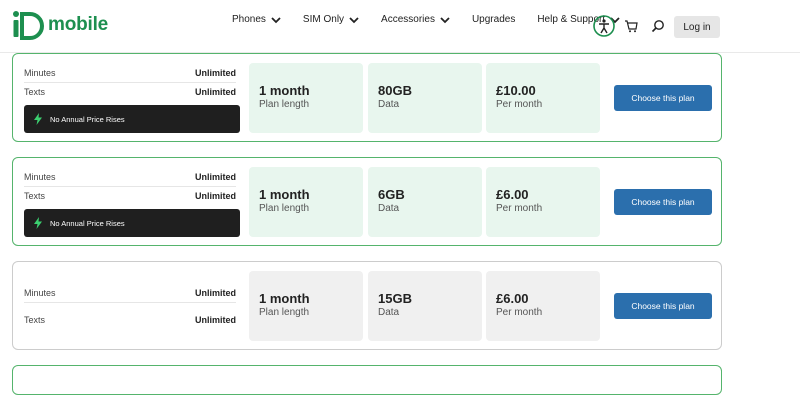 This screenshot has width=800, height=395. What do you see at coordinates (516, 90) in the screenshot?
I see `price-value: £10.00` at bounding box center [516, 90].